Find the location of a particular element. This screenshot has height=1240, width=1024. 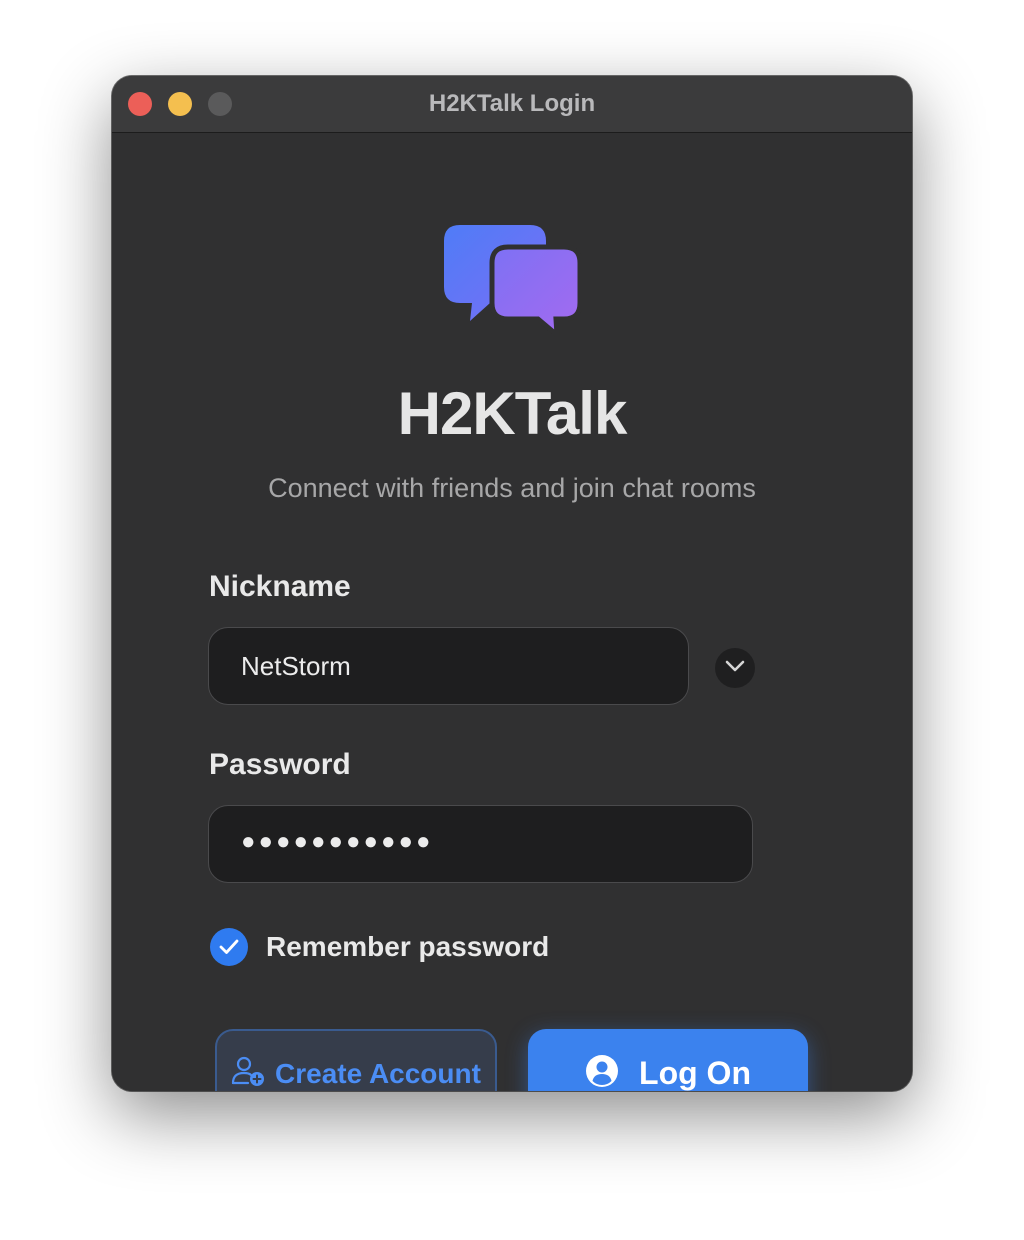

chevron-down-icon is located at coordinates (735, 668).